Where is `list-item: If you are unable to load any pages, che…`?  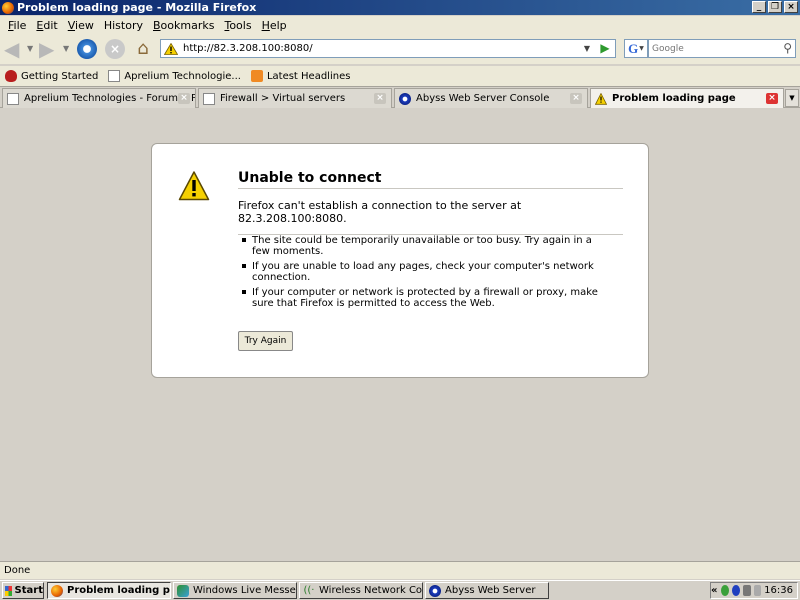
list-item: If you are unable to load any pages, che… is located at coordinates (418, 272).